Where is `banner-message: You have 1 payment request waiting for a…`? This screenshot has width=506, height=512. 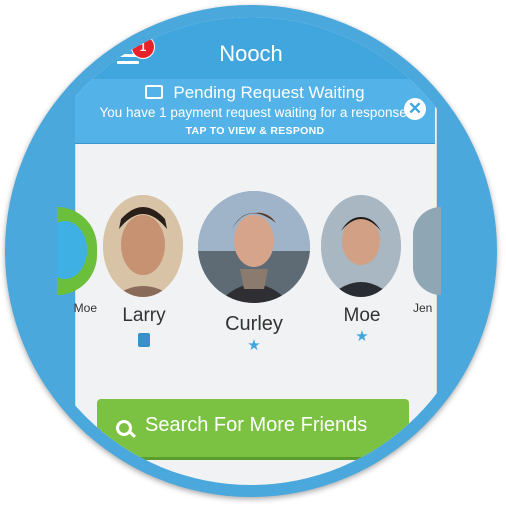
banner-message: You have 1 payment request waiting for a… is located at coordinates (255, 112).